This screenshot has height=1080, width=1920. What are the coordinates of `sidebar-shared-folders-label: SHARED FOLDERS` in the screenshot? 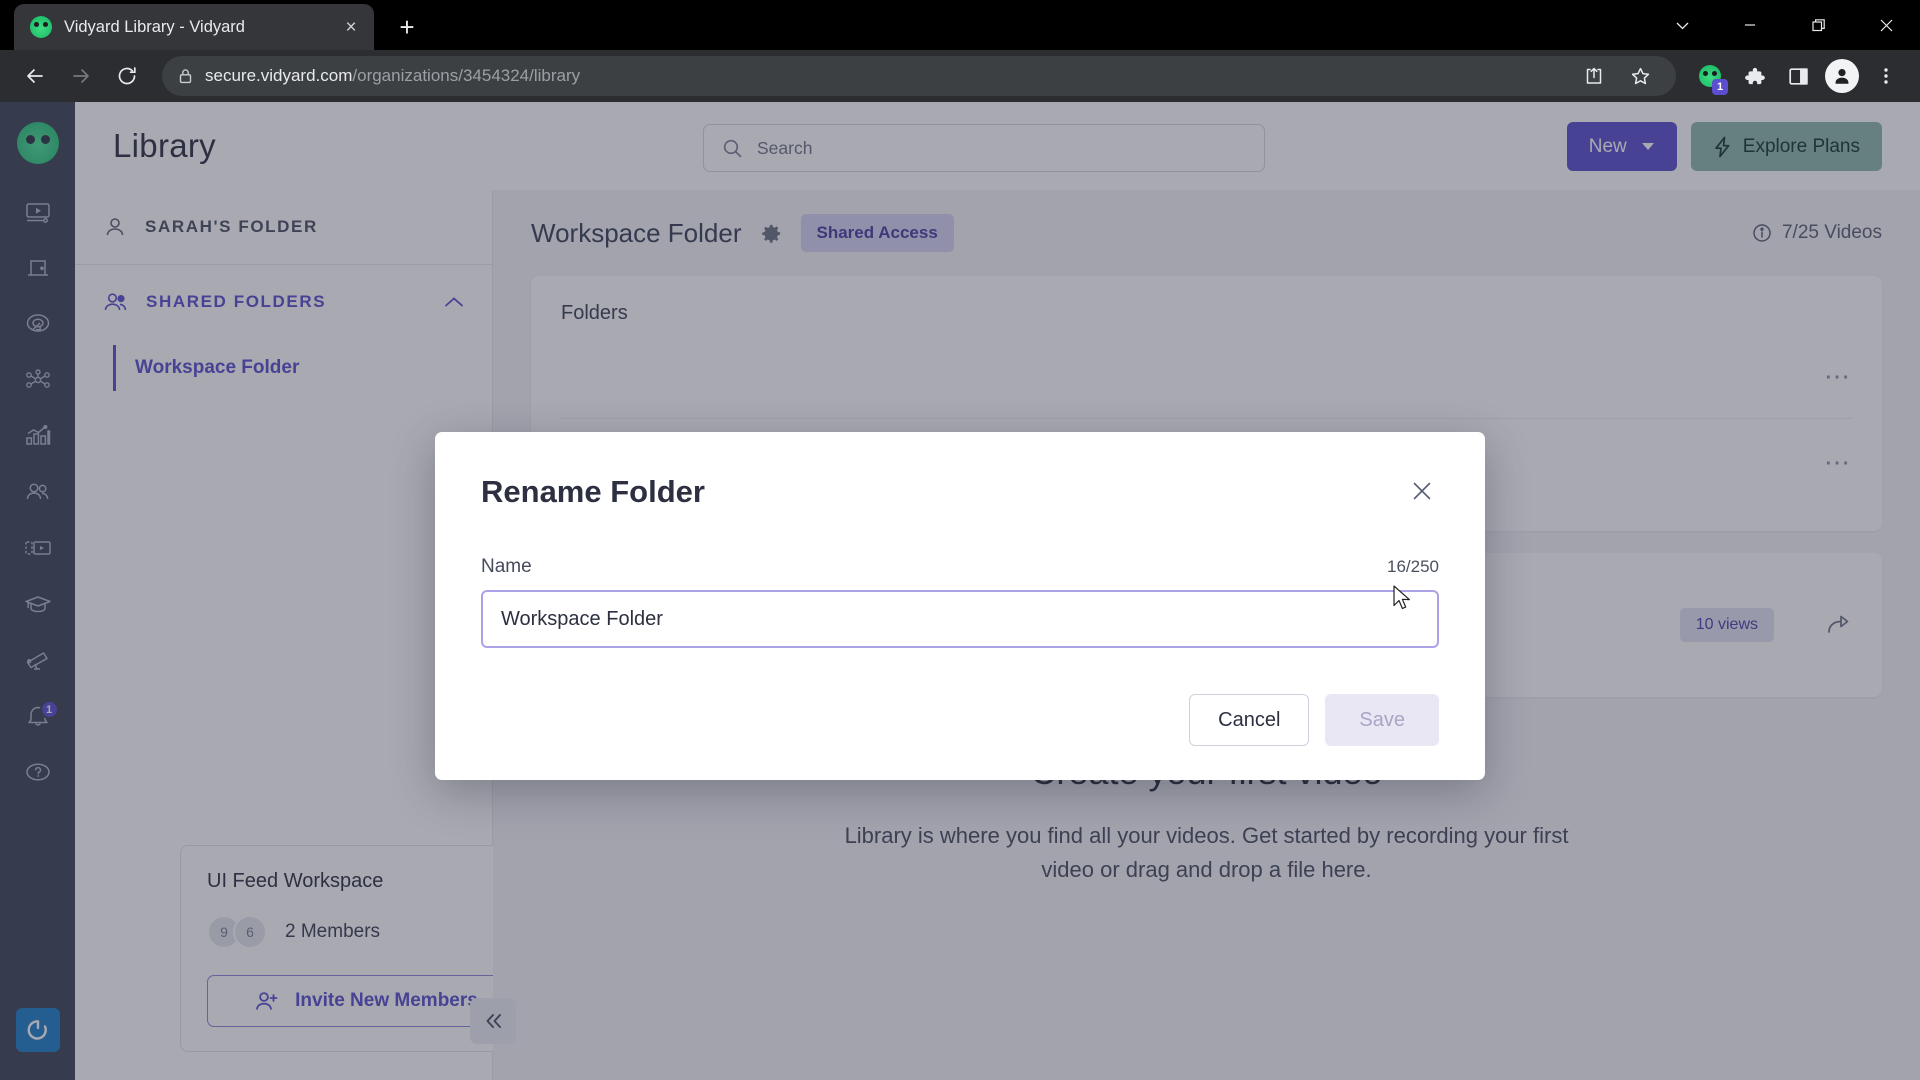 It's located at (236, 301).